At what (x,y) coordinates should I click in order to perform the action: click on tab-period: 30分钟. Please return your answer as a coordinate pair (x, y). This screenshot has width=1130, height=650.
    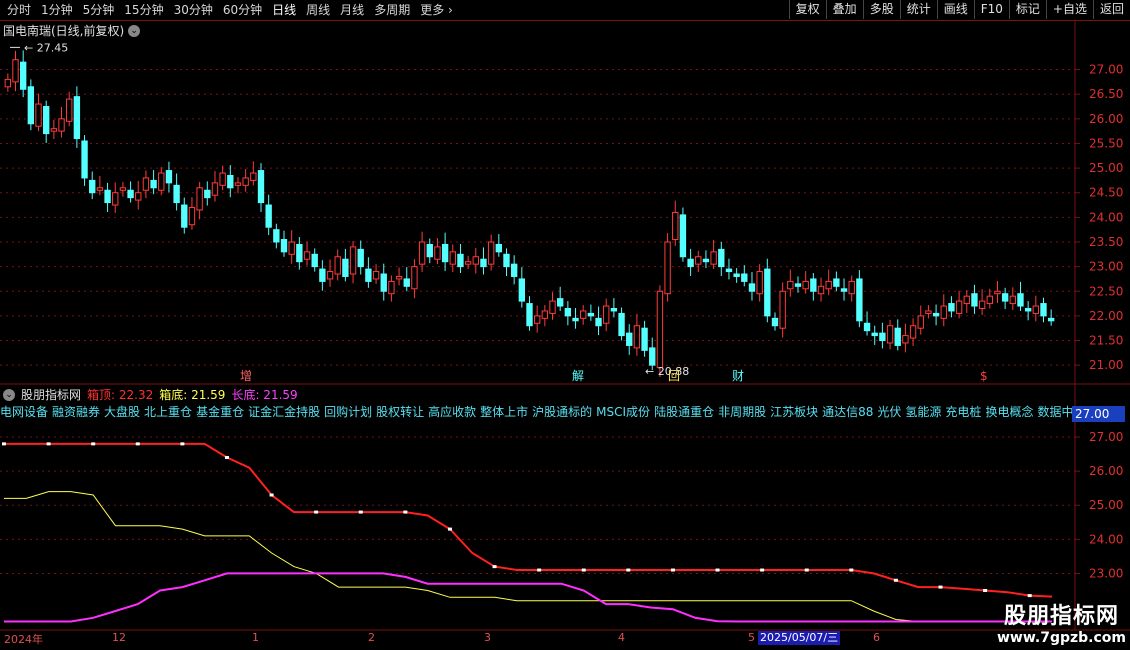
    Looking at the image, I should click on (193, 10).